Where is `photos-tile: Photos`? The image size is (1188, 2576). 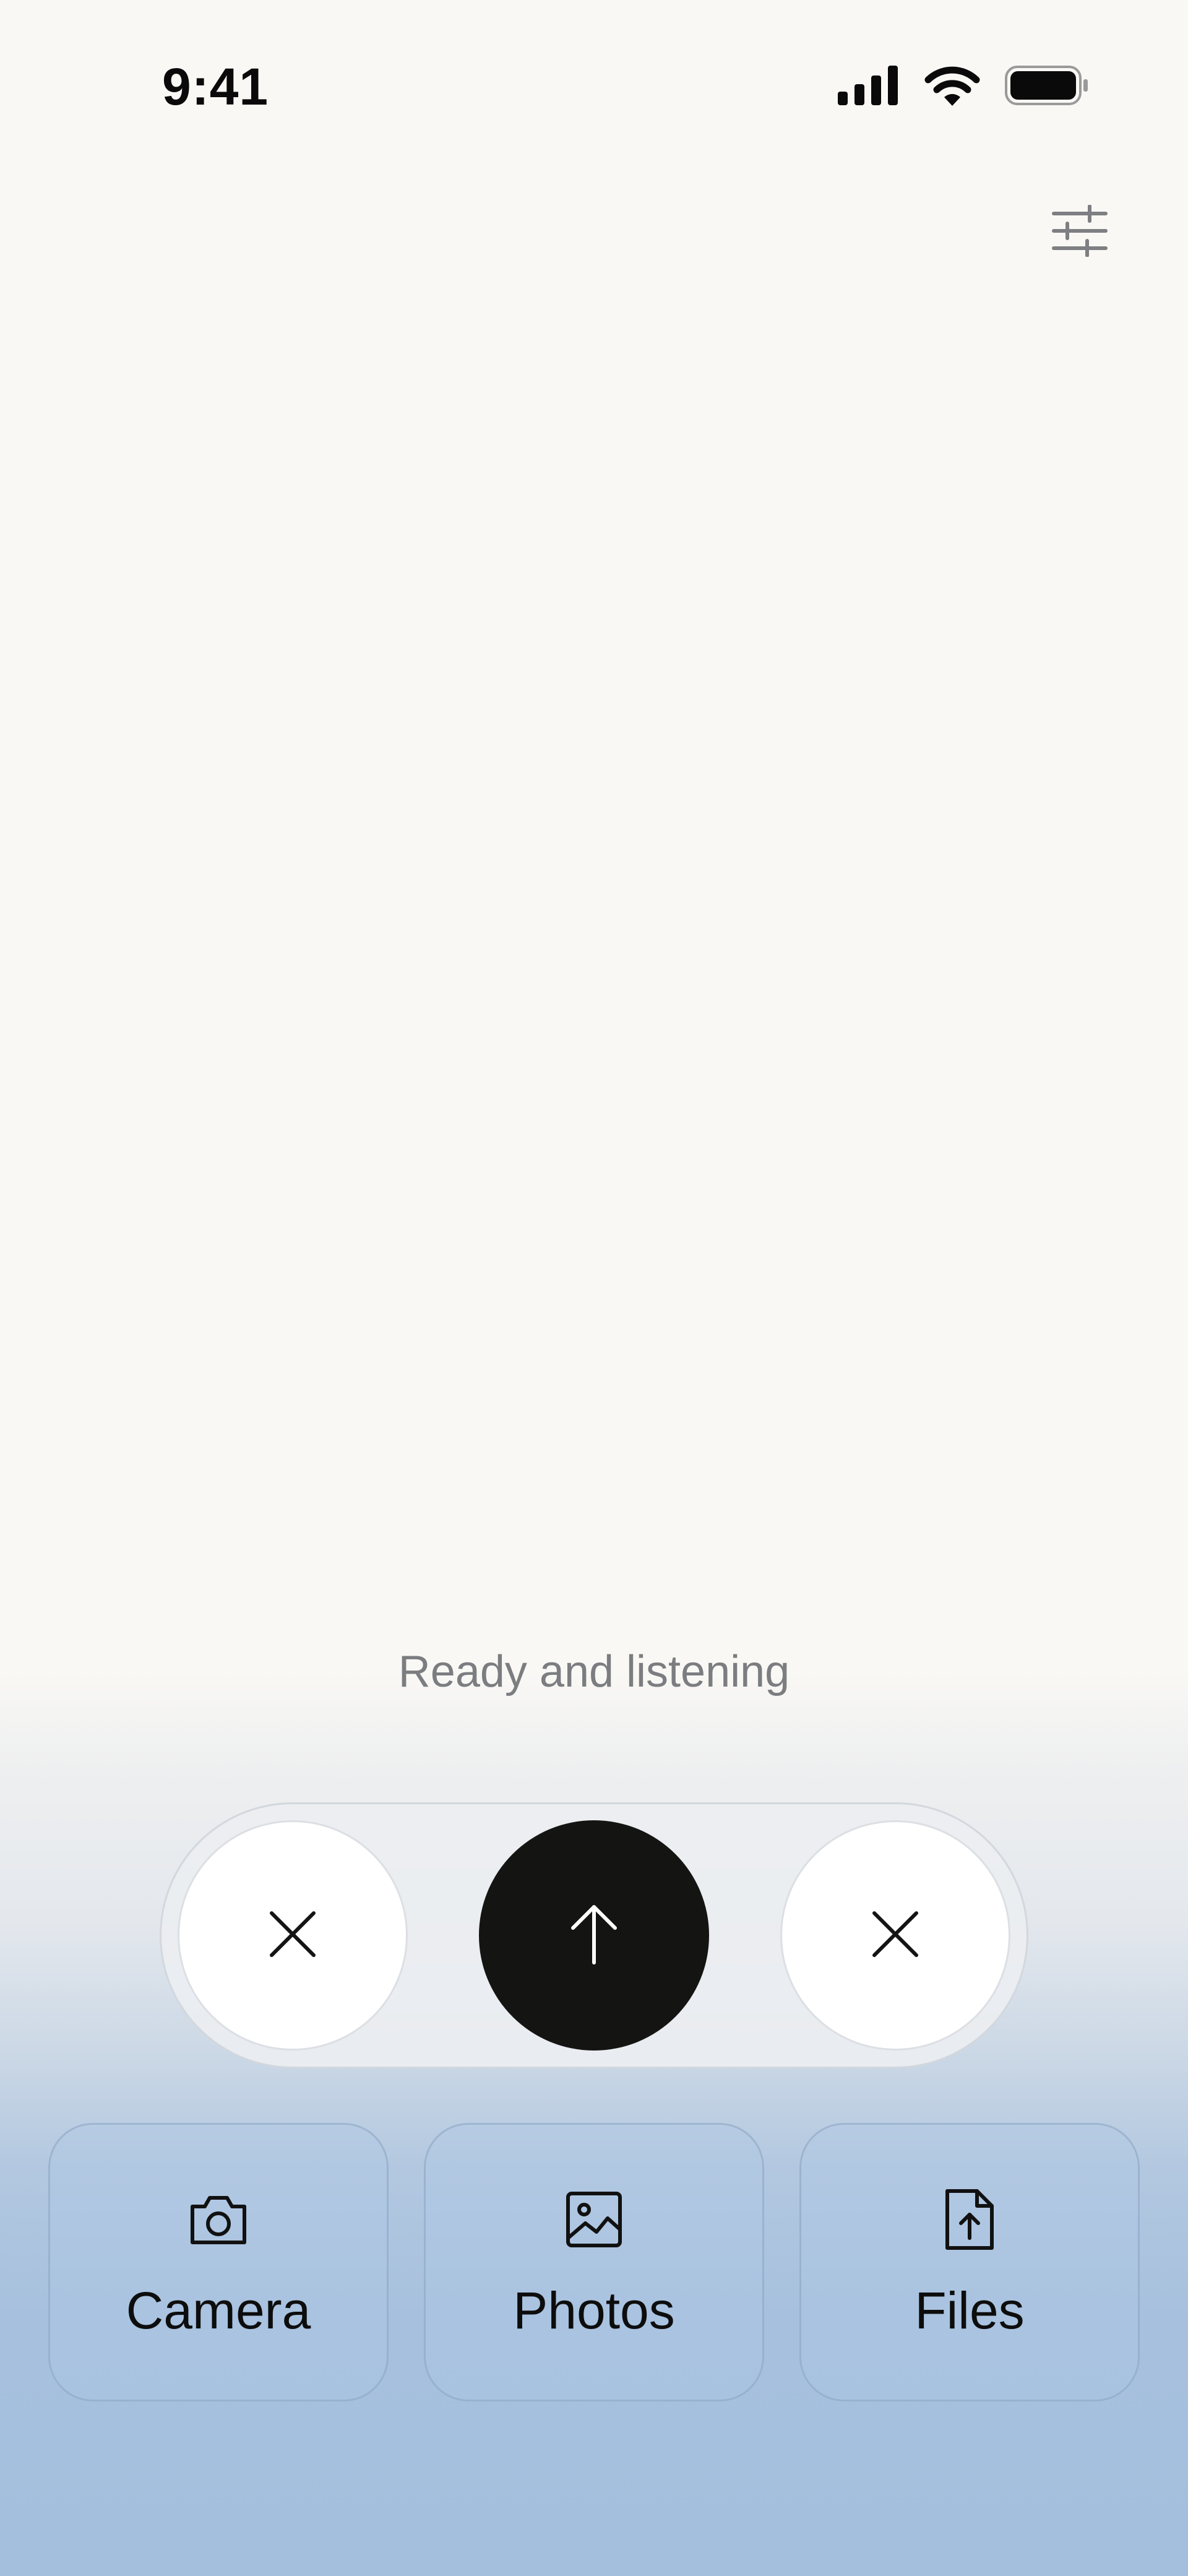 photos-tile: Photos is located at coordinates (594, 2262).